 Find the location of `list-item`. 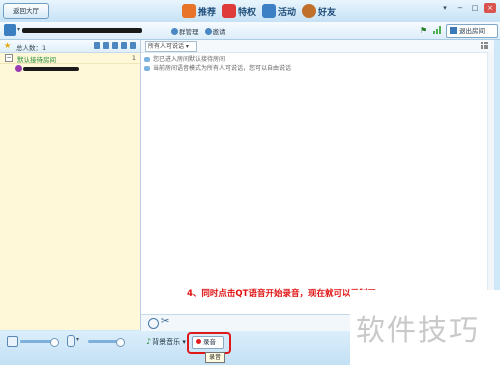

list-item is located at coordinates (70, 69).